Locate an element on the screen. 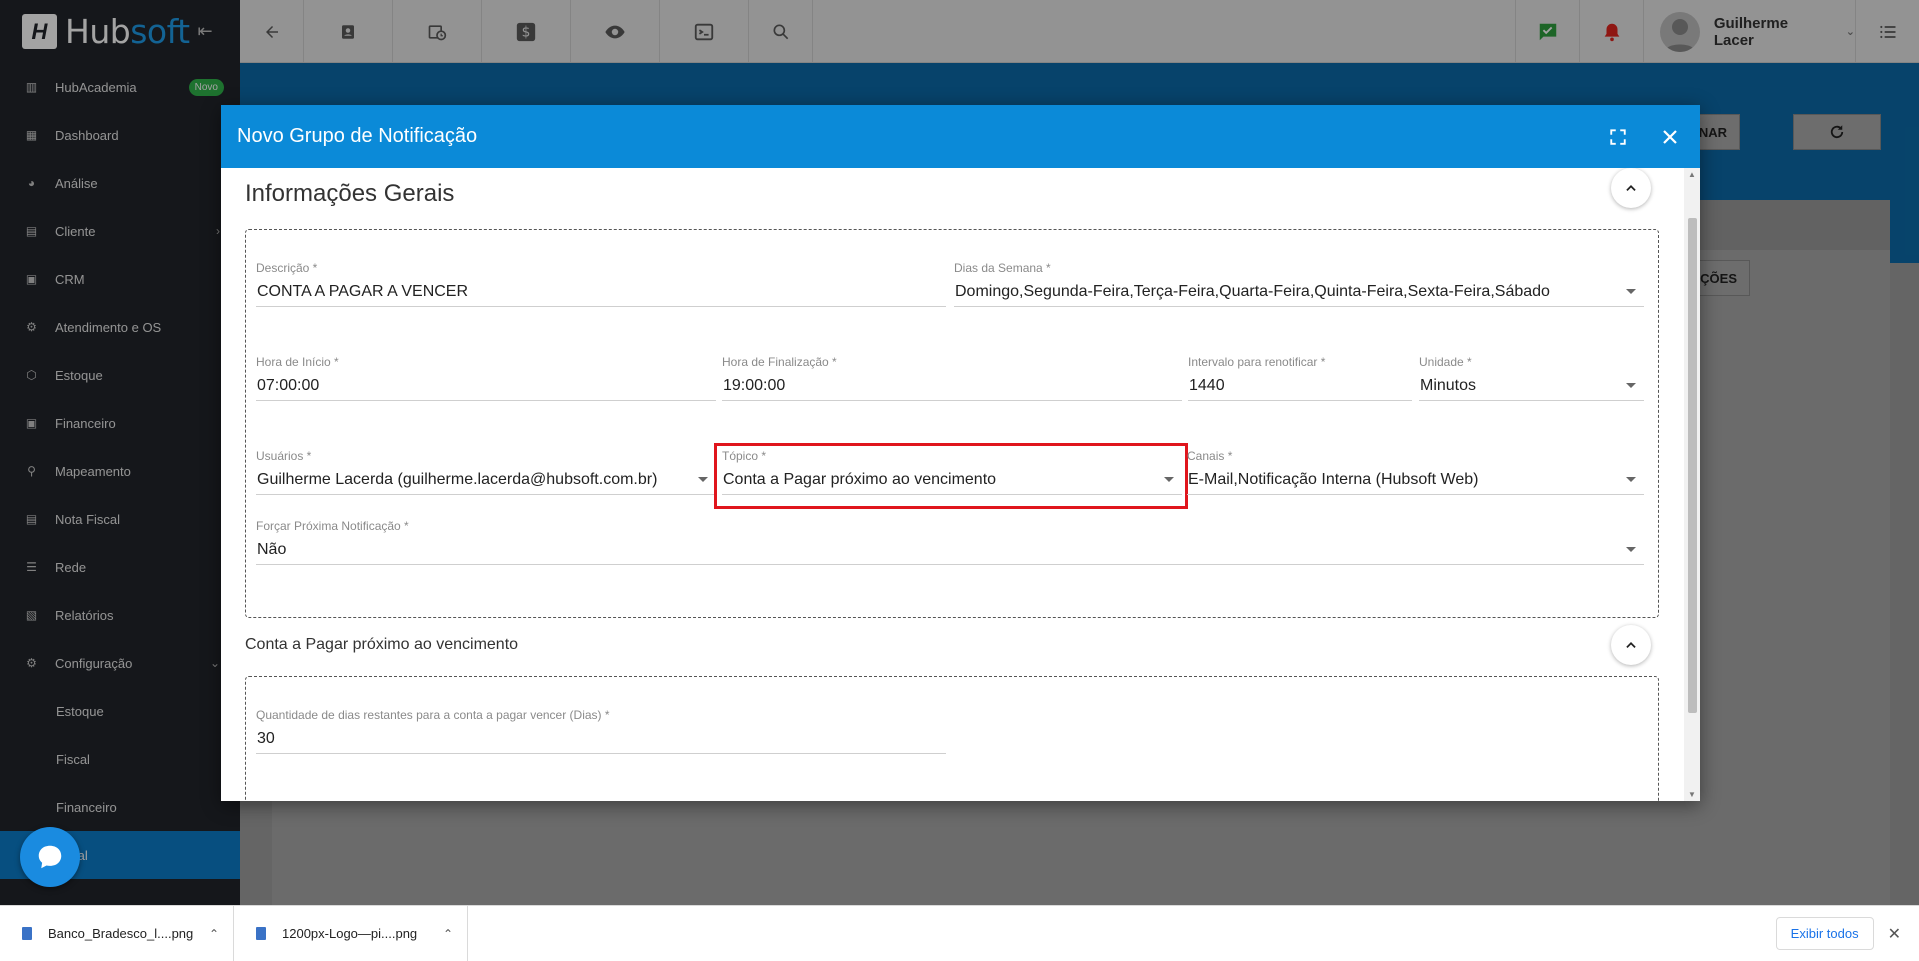 The image size is (1919, 961). collapse-general-button is located at coordinates (1631, 188).